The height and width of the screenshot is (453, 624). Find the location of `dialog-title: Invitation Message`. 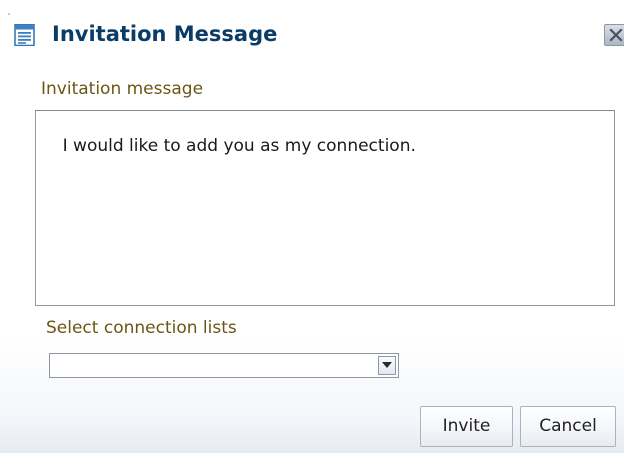

dialog-title: Invitation Message is located at coordinates (165, 34).